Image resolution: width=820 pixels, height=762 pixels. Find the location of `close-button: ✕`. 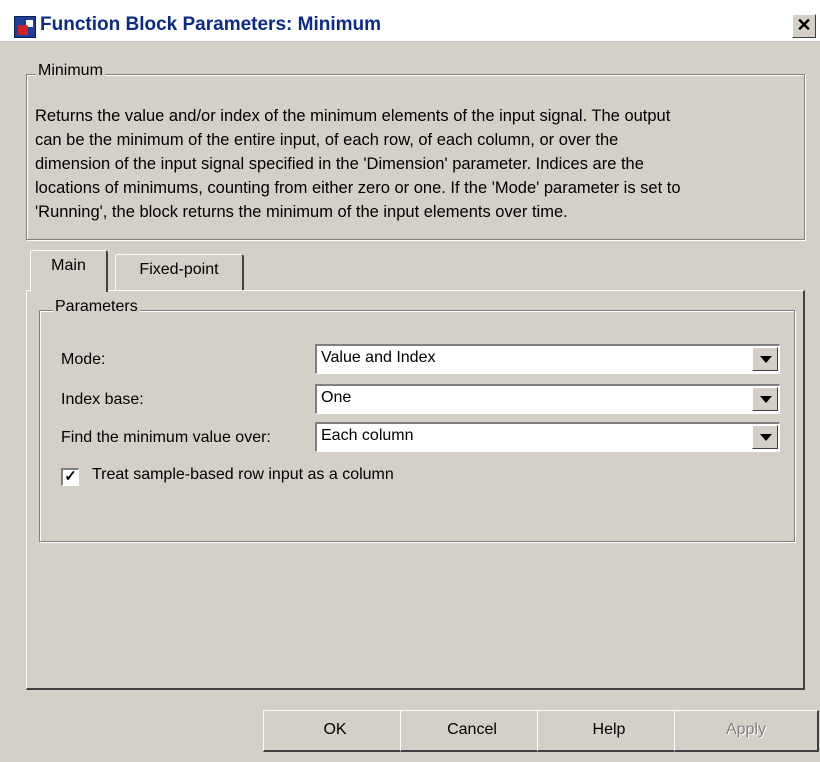

close-button: ✕ is located at coordinates (804, 26).